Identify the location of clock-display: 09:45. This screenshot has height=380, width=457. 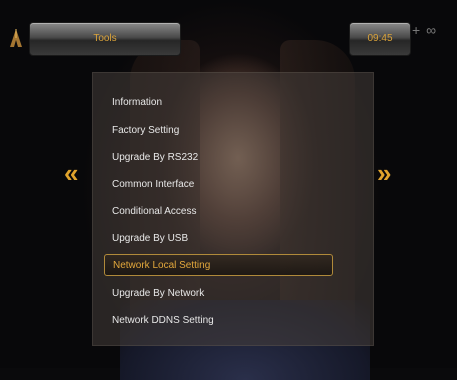
(380, 38).